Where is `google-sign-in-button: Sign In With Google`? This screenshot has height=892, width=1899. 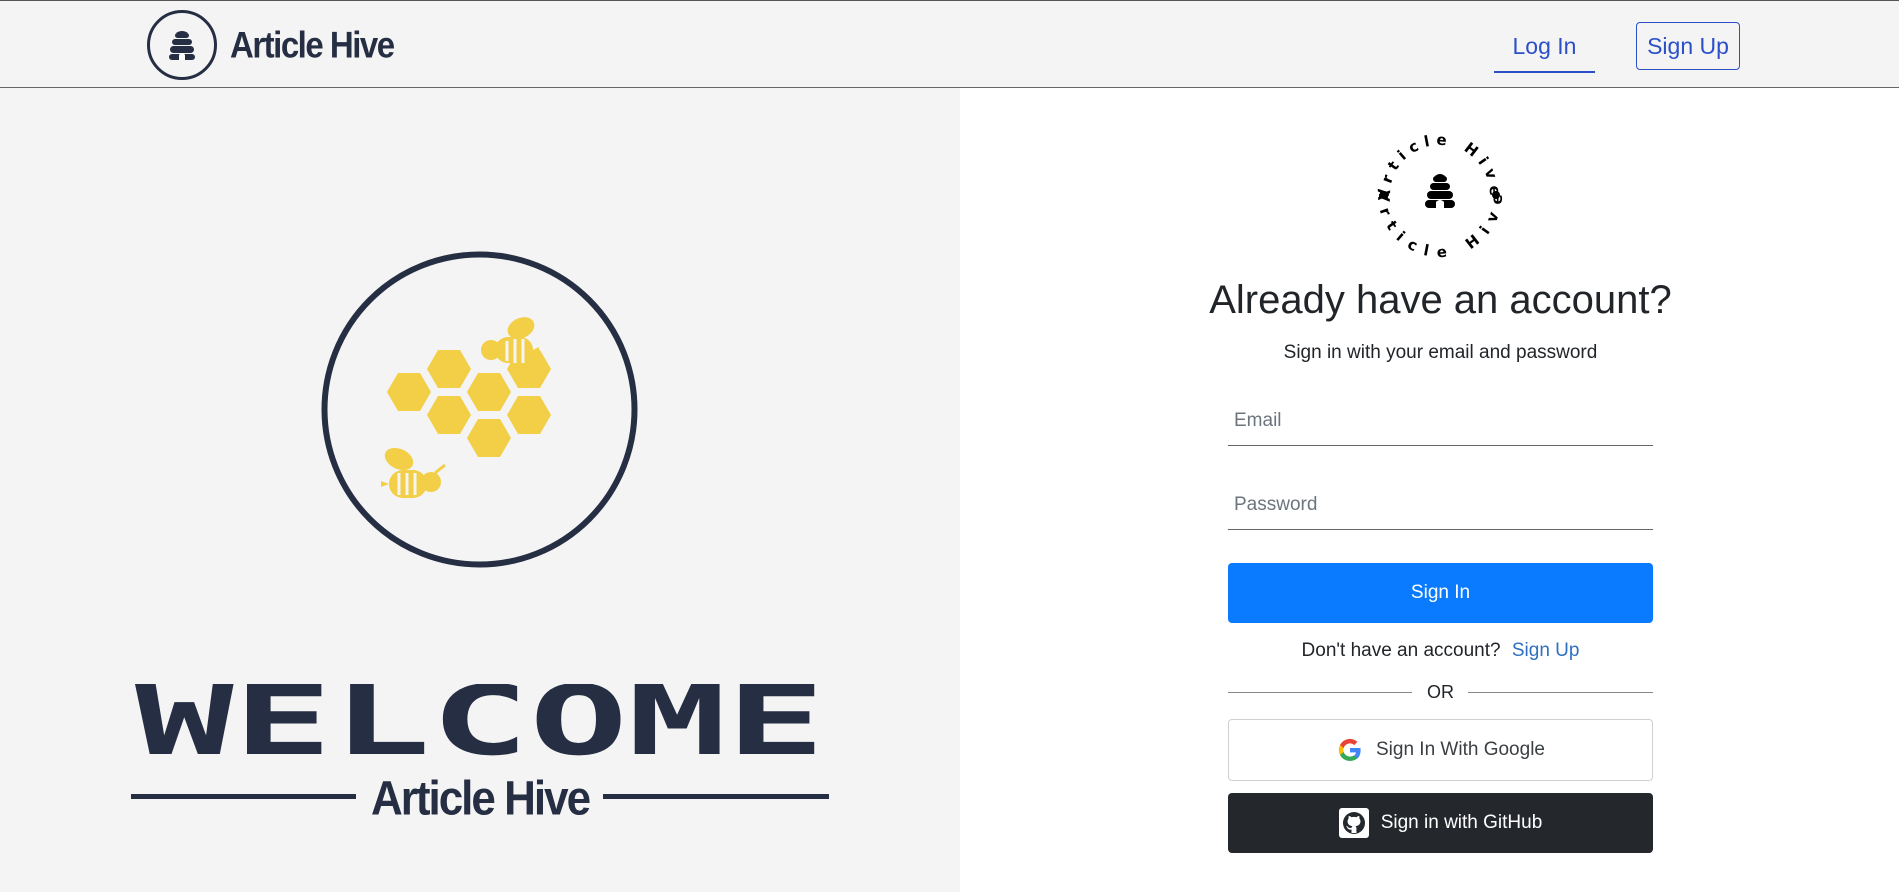 google-sign-in-button: Sign In With Google is located at coordinates (1440, 750).